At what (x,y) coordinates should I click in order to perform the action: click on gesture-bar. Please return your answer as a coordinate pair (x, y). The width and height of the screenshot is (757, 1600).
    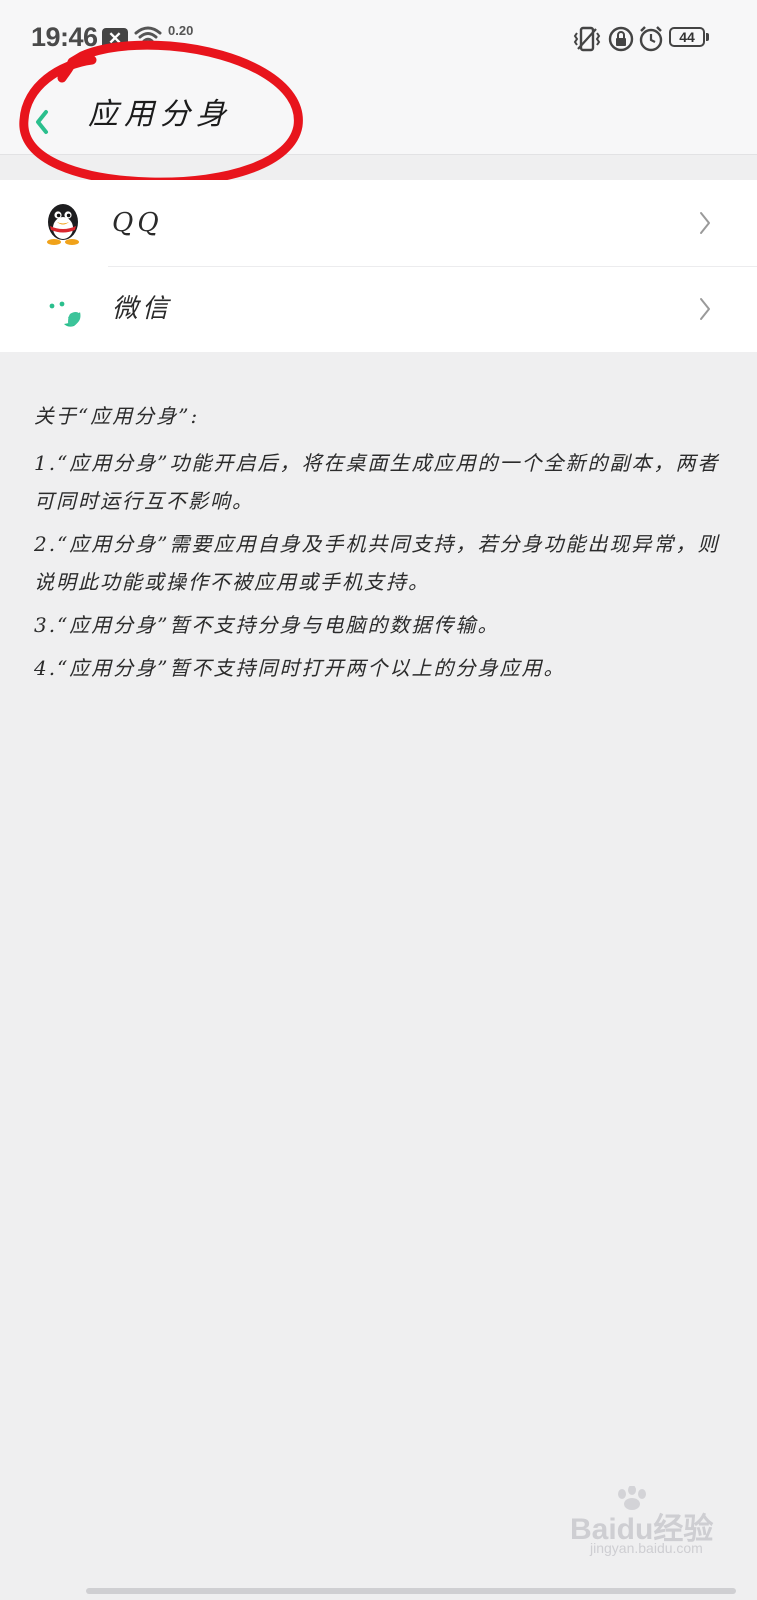
    Looking at the image, I should click on (411, 1591).